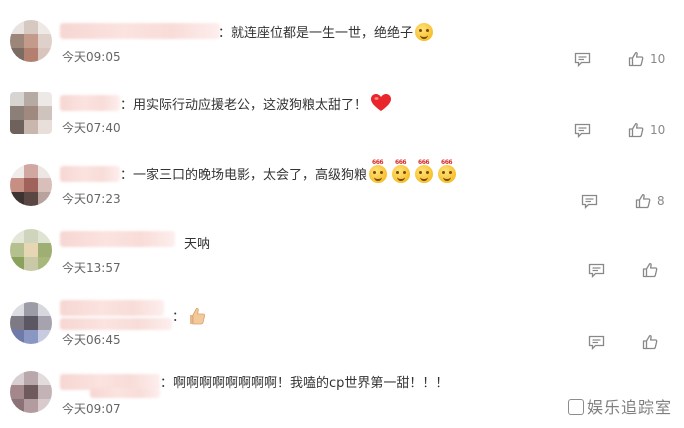 This screenshot has width=684, height=428. What do you see at coordinates (91, 409) in the screenshot?
I see `comment-time: 今天09:07` at bounding box center [91, 409].